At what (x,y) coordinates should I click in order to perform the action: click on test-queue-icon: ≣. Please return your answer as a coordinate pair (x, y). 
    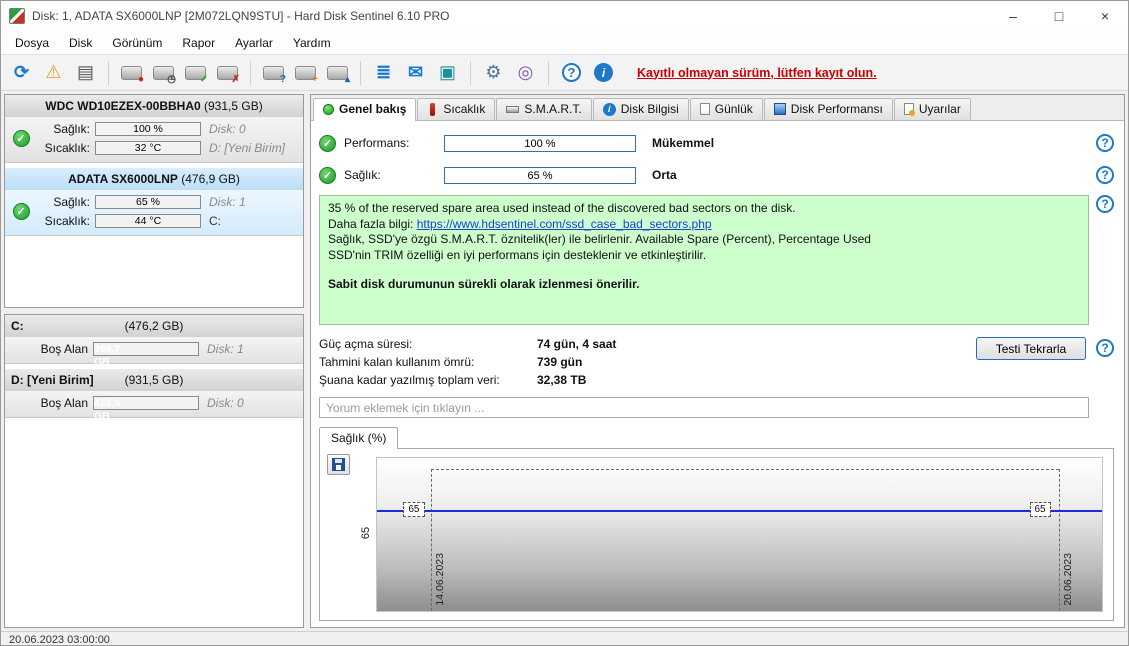
    Looking at the image, I should click on (383, 73).